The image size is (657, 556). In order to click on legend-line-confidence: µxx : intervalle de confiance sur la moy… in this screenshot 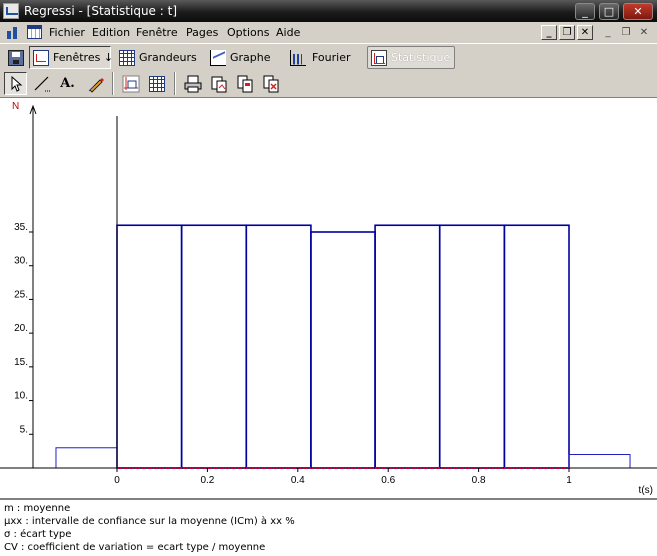, I will do `click(149, 521)`.